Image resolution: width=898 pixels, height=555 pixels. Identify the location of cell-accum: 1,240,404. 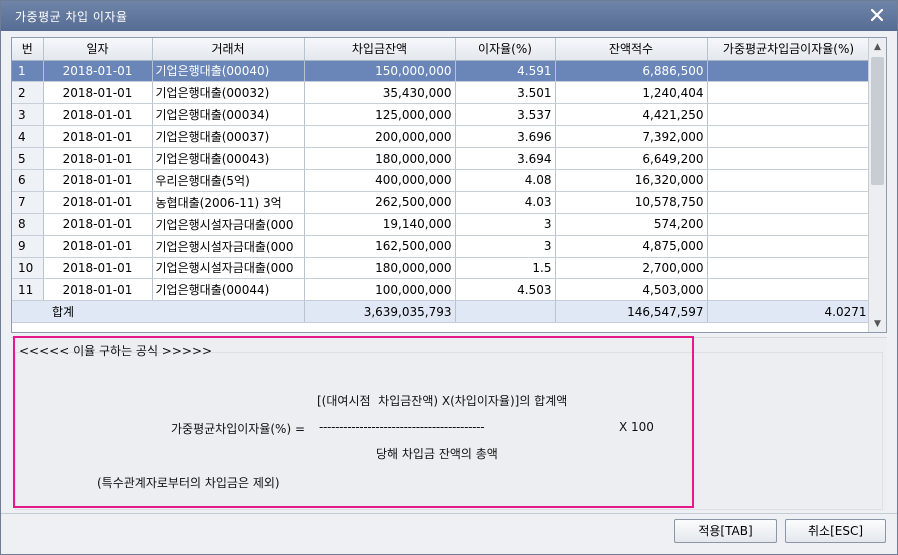
(631, 93).